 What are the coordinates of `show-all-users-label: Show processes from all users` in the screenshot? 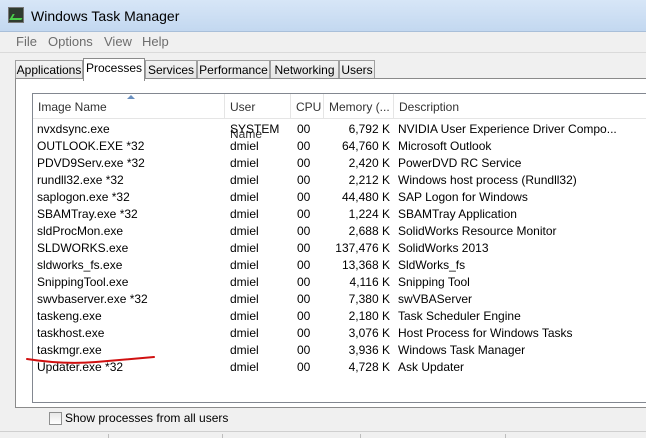 It's located at (146, 418).